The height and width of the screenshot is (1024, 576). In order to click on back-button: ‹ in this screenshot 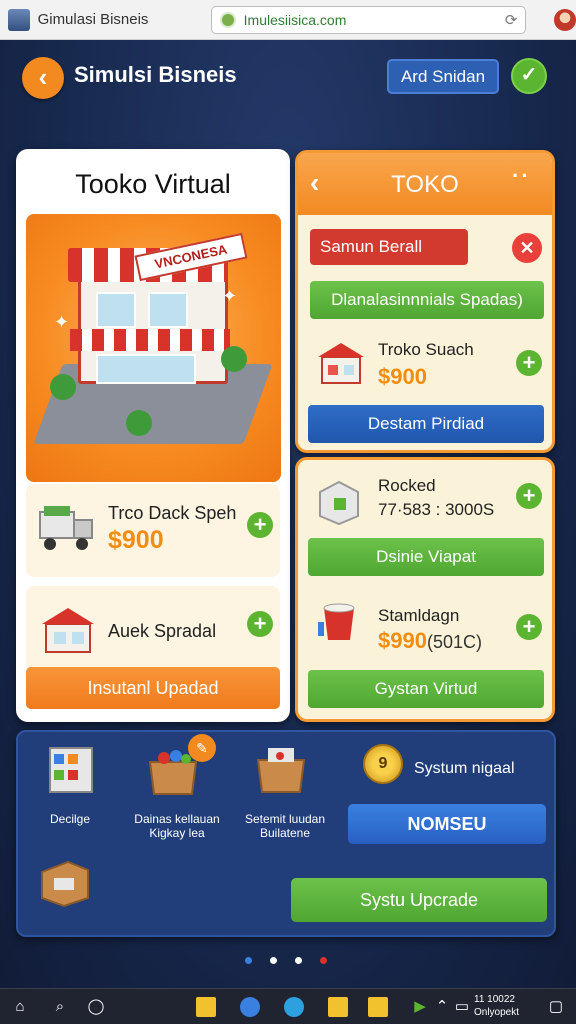, I will do `click(43, 78)`.